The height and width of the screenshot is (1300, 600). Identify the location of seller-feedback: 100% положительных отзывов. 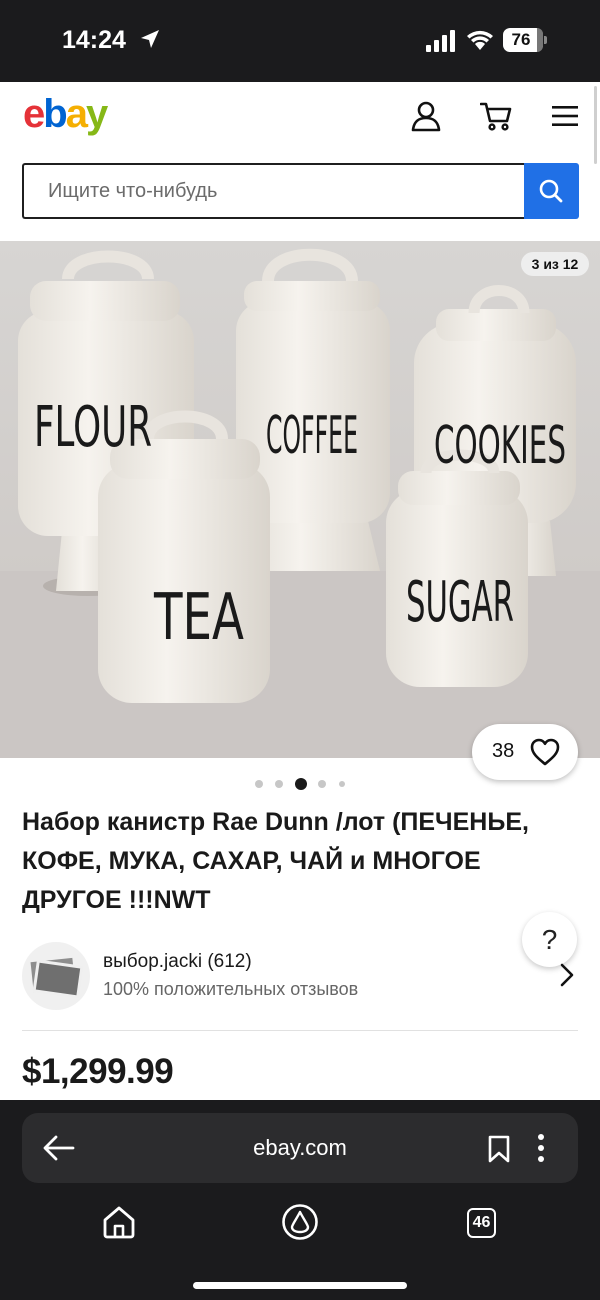
(231, 989).